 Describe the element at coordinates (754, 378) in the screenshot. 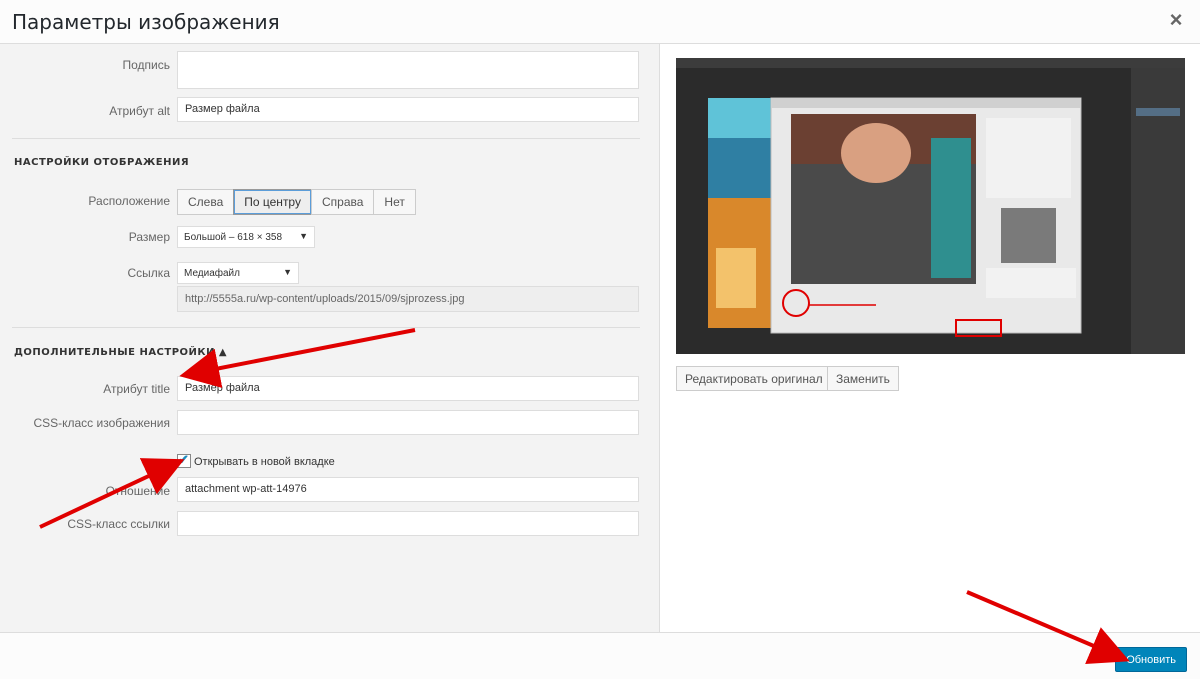

I see `edit-original-button: Редактировать оригинал` at that location.